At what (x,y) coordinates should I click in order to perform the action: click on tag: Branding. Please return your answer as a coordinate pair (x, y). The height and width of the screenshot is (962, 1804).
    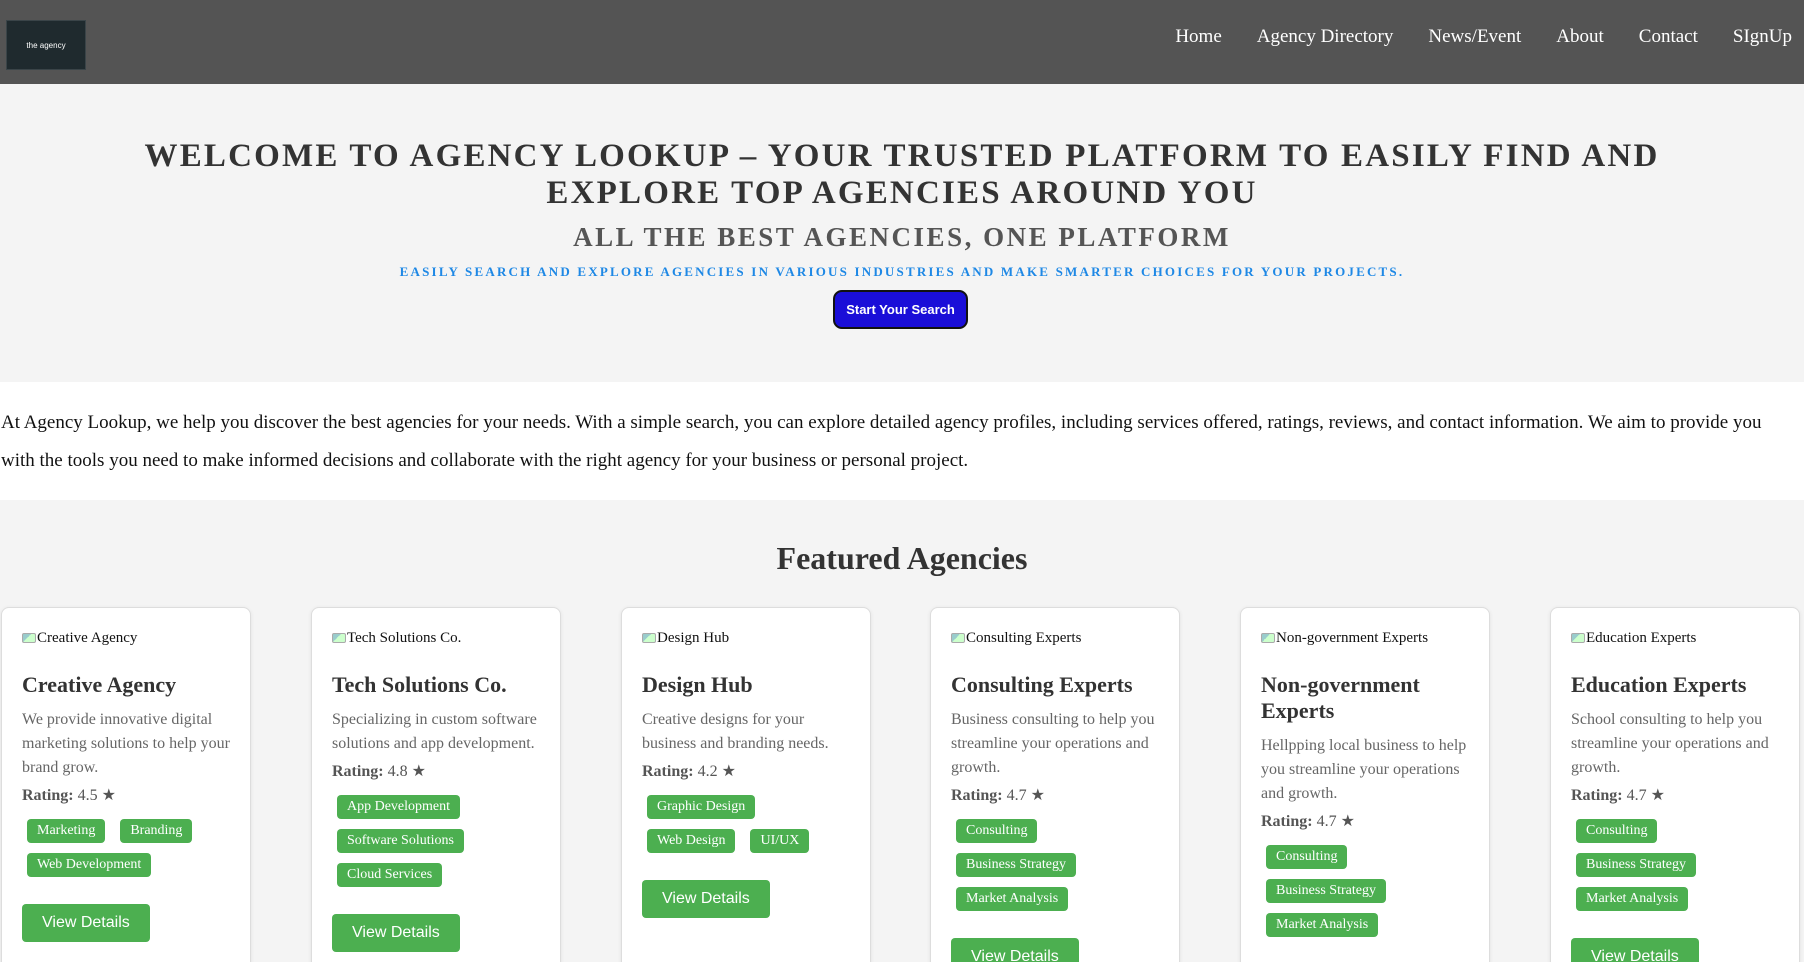
    Looking at the image, I should click on (156, 831).